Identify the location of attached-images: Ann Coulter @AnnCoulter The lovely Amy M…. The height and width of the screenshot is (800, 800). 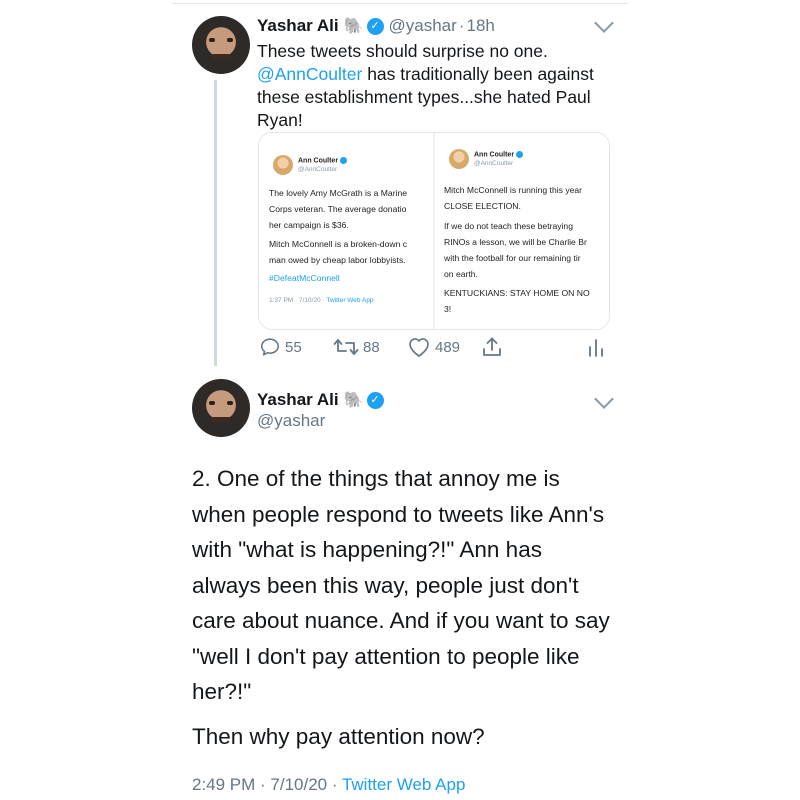
(434, 231).